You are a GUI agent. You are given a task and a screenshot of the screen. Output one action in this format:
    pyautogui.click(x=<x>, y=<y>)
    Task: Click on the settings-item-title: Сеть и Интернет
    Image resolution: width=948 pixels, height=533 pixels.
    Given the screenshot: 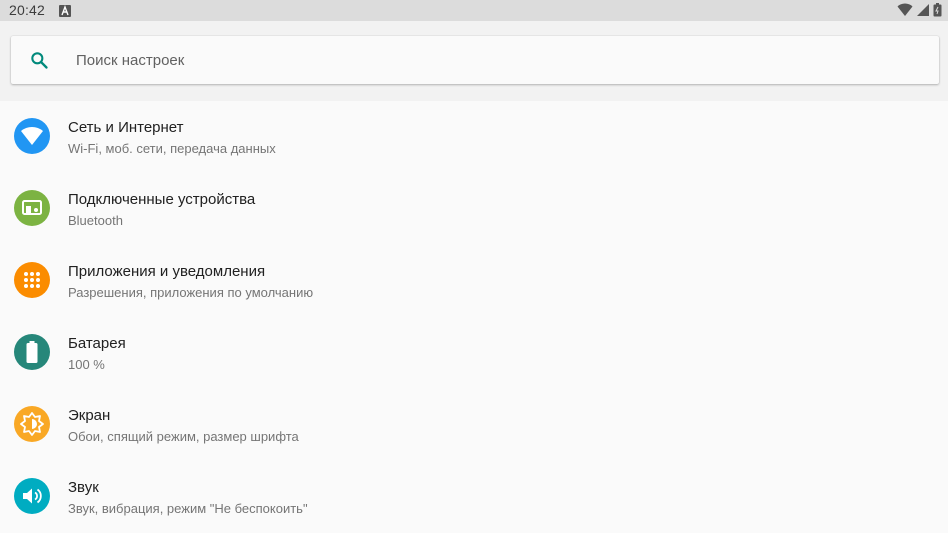 What is the action you would take?
    pyautogui.click(x=126, y=127)
    